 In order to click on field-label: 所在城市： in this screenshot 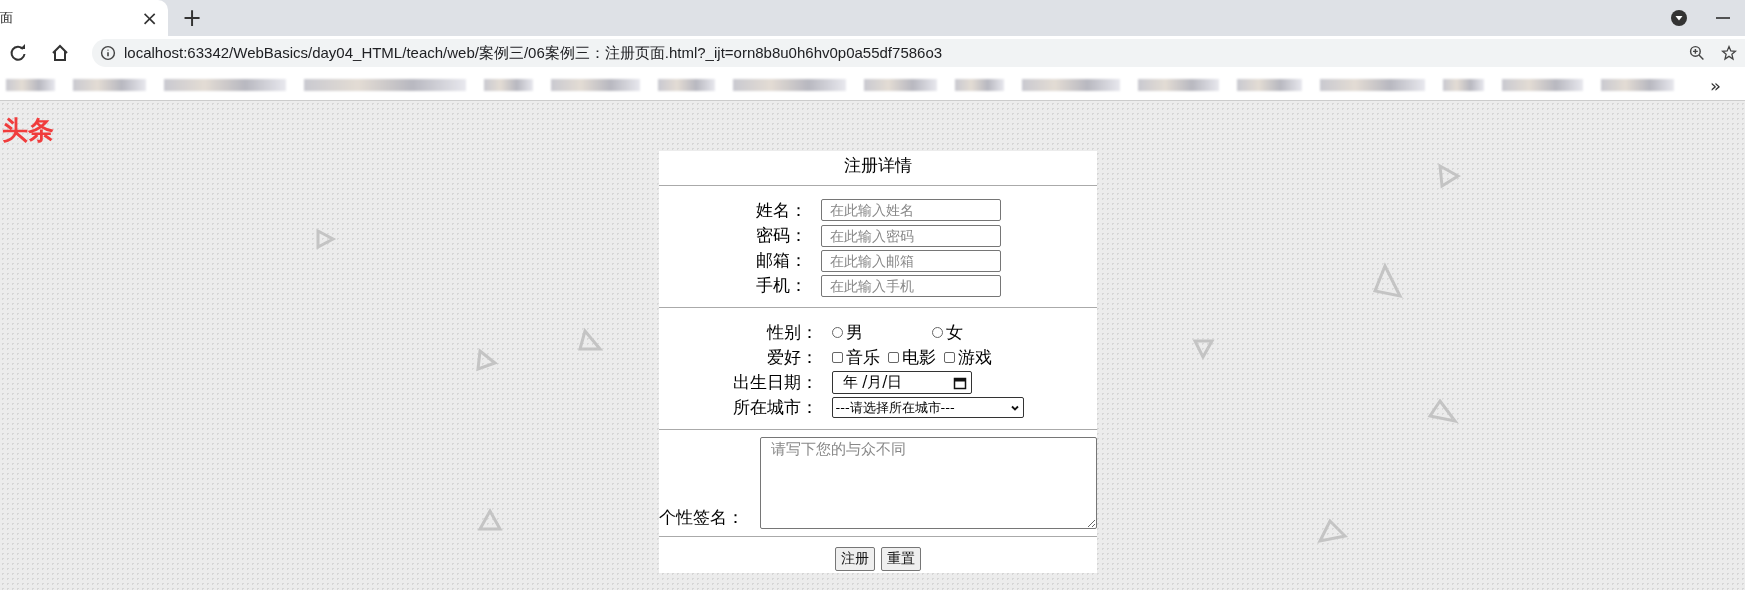, I will do `click(775, 407)`.